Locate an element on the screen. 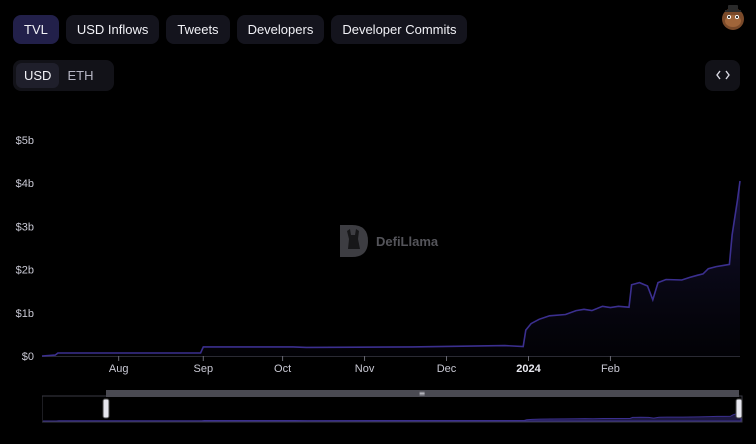 The image size is (756, 444). tab-tvl: TVL is located at coordinates (36, 29).